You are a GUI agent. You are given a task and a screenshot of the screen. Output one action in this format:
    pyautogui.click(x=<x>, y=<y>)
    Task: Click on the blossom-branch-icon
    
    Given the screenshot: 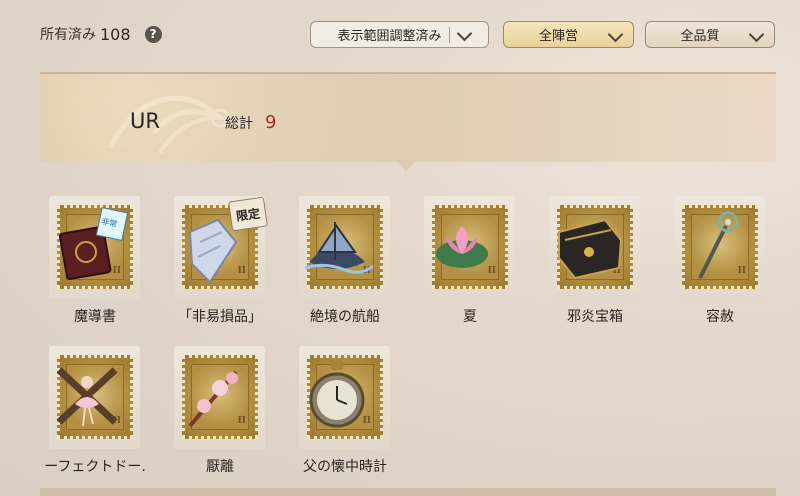 What is the action you would take?
    pyautogui.click(x=213, y=399)
    